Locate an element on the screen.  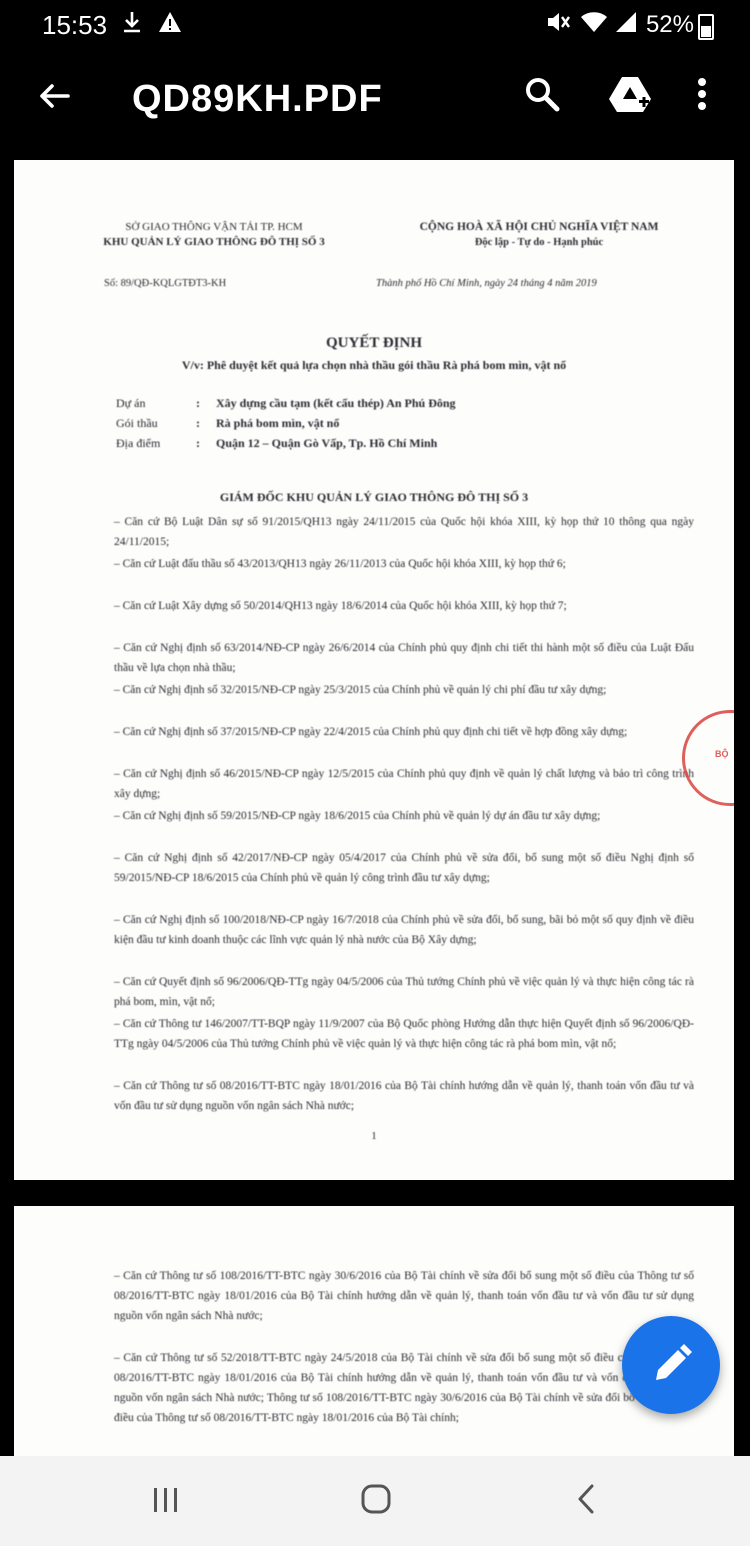
info-value: Rà phá bom mìn, vật nổ is located at coordinates (278, 423).